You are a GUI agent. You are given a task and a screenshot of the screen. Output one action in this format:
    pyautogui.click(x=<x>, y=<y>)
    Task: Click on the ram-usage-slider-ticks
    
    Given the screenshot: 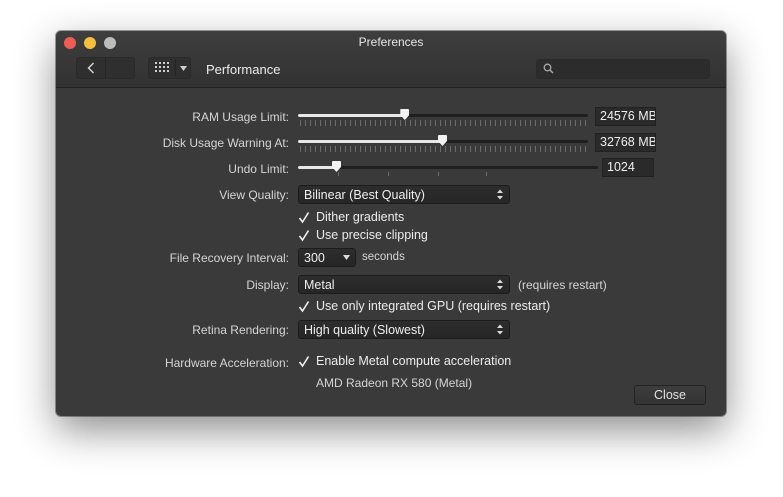 What is the action you would take?
    pyautogui.click(x=444, y=123)
    